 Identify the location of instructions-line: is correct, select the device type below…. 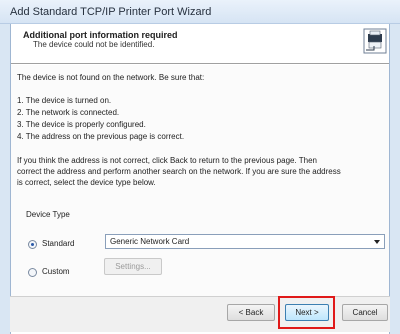
(86, 182).